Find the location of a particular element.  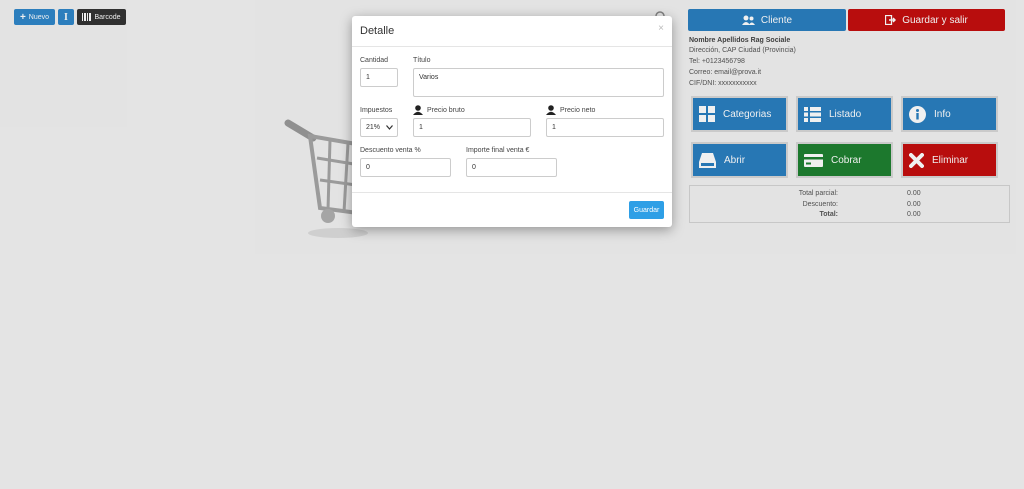

impuestos-label: Impuestos is located at coordinates (376, 110).